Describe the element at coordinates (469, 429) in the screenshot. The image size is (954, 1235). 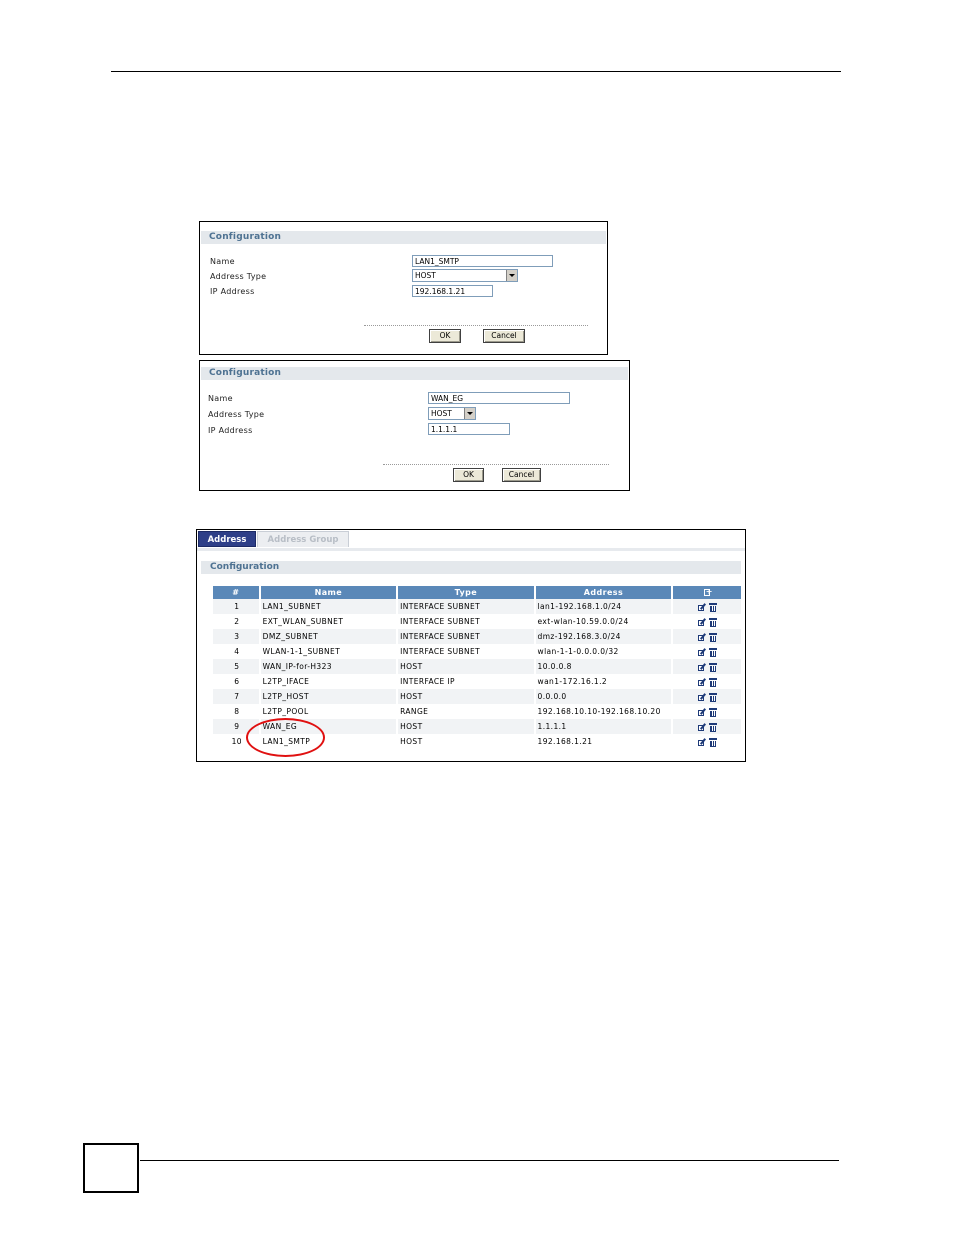
I see `ip-address-field: 1.1.1.1` at that location.